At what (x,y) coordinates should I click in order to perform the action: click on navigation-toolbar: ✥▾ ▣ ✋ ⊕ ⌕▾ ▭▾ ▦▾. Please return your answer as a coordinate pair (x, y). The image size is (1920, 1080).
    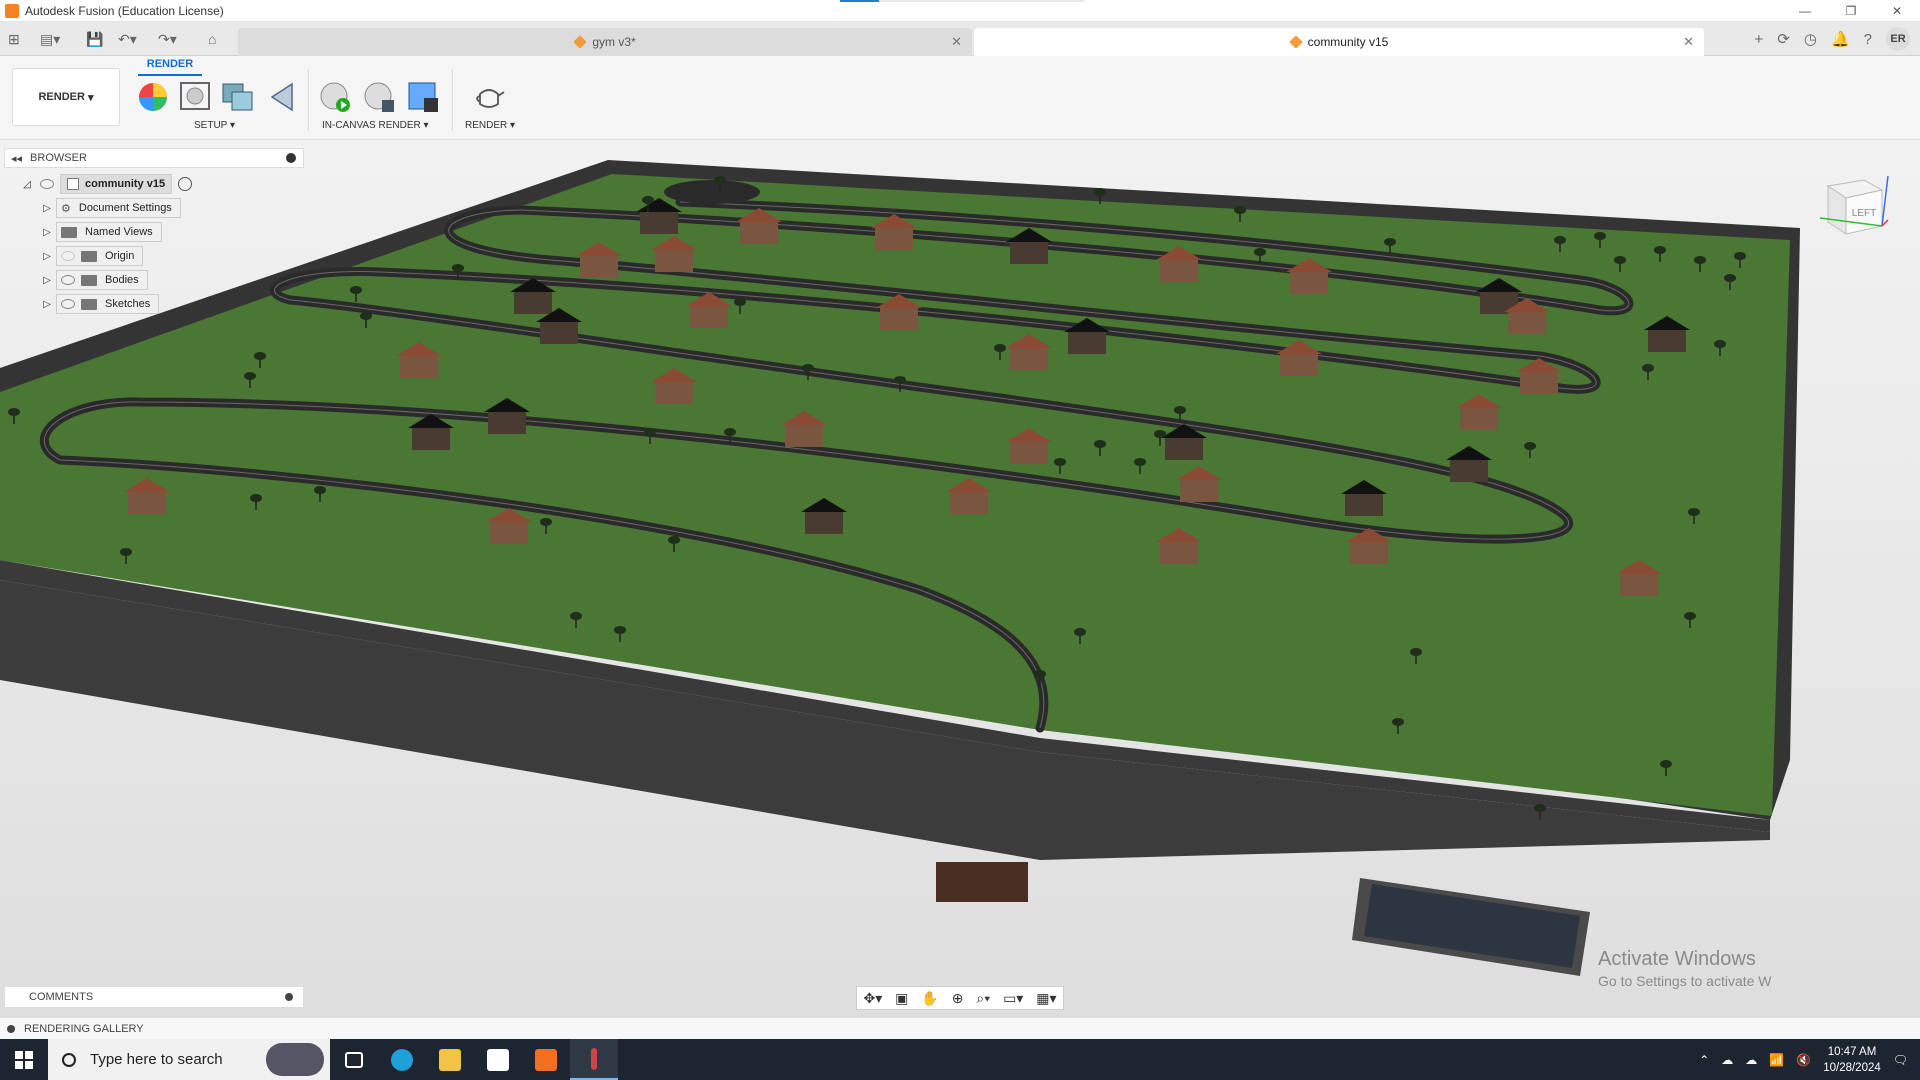
    Looking at the image, I should click on (960, 998).